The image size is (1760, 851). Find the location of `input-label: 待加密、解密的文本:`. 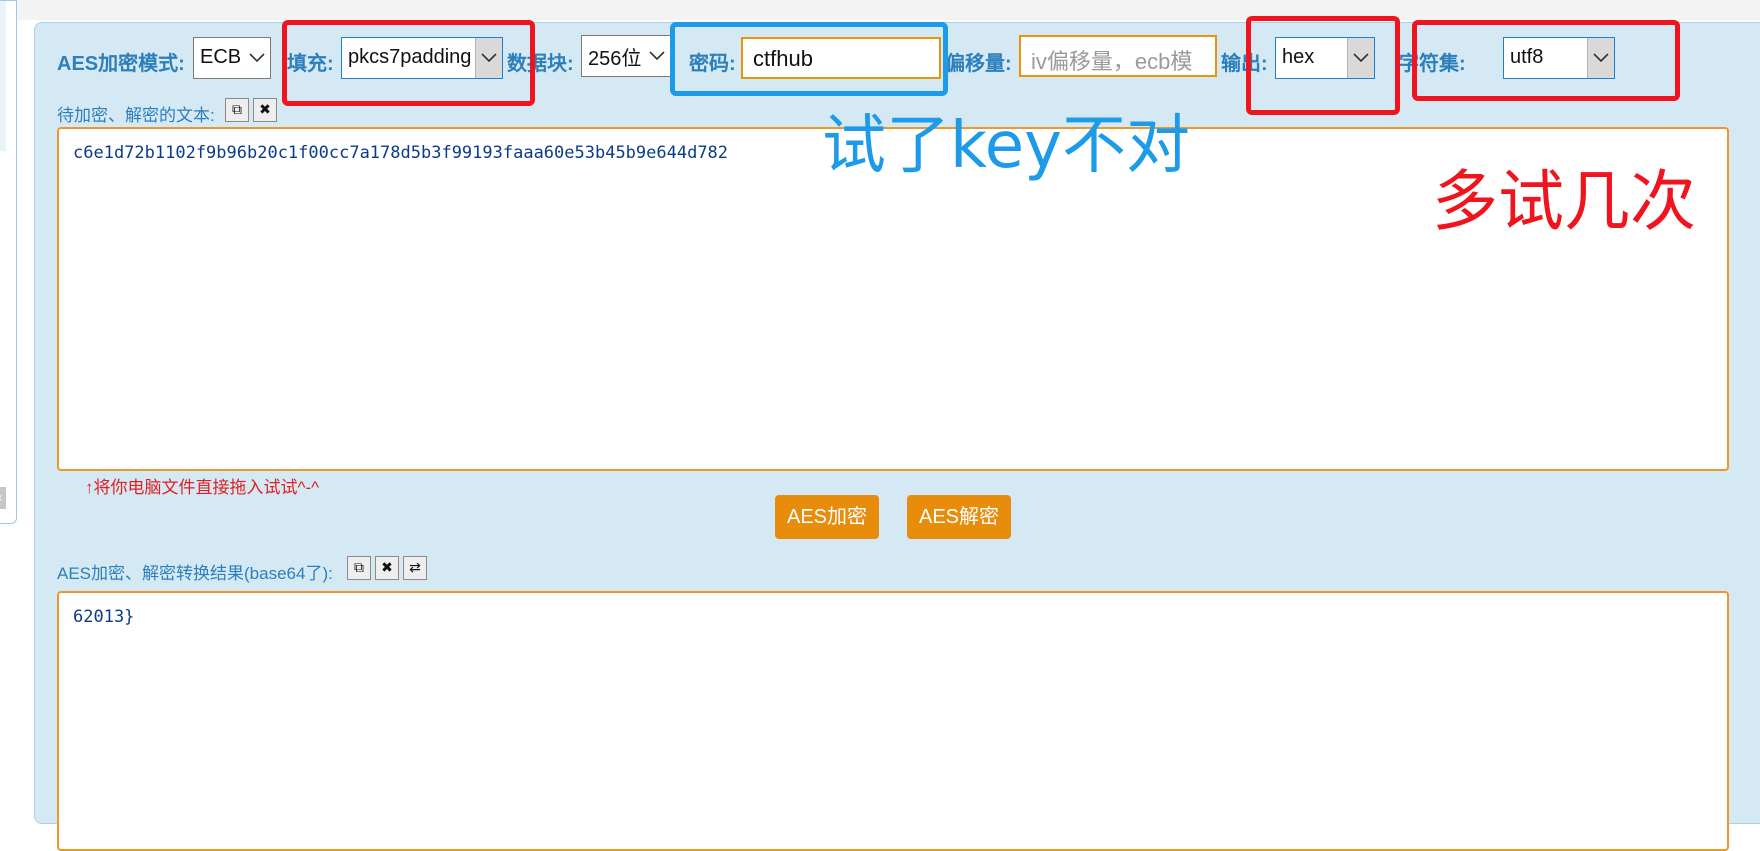

input-label: 待加密、解密的文本: is located at coordinates (136, 115).